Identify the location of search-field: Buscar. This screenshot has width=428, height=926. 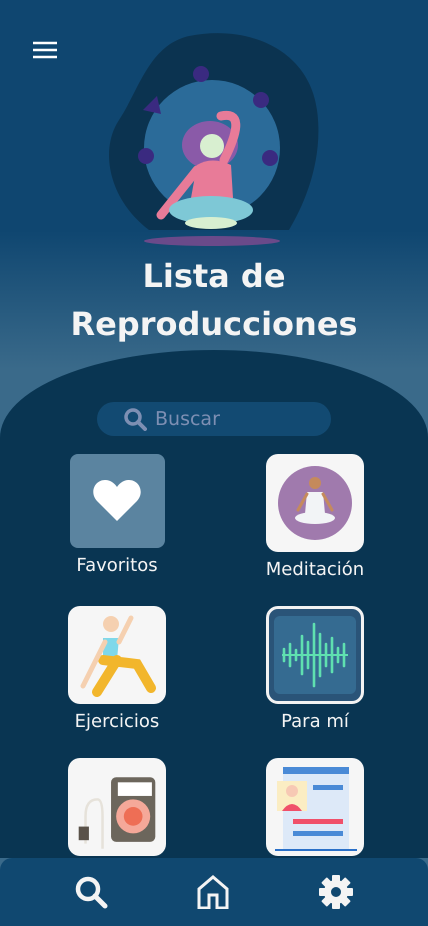
(214, 419).